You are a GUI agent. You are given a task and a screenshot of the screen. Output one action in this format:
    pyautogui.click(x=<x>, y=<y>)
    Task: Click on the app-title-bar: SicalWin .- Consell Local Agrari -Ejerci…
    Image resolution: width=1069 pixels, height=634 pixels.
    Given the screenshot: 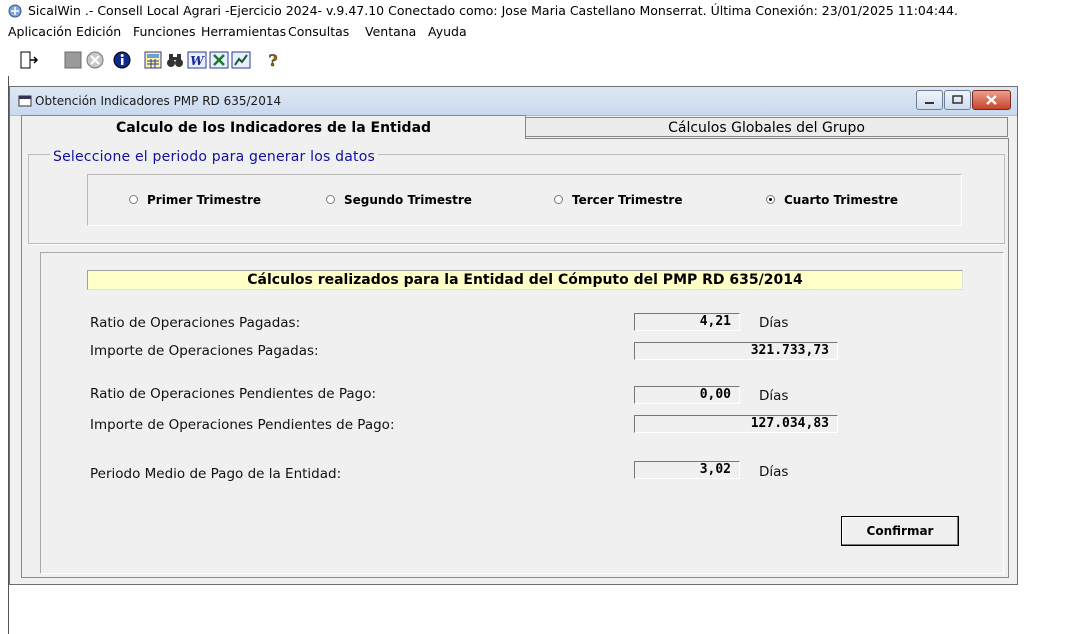 What is the action you would take?
    pyautogui.click(x=534, y=11)
    